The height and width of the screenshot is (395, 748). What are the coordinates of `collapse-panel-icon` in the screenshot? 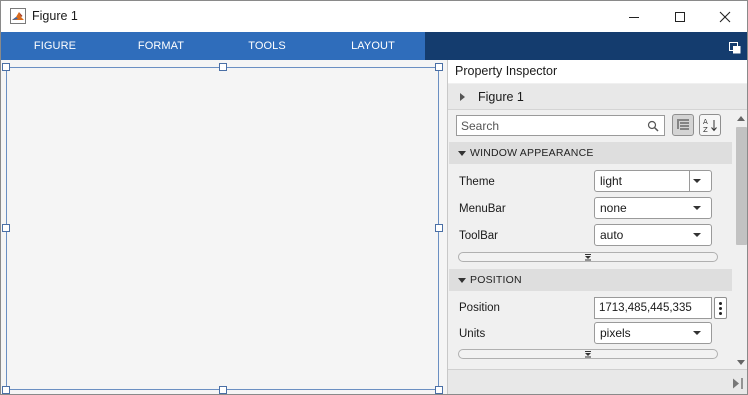 It's located at (738, 383).